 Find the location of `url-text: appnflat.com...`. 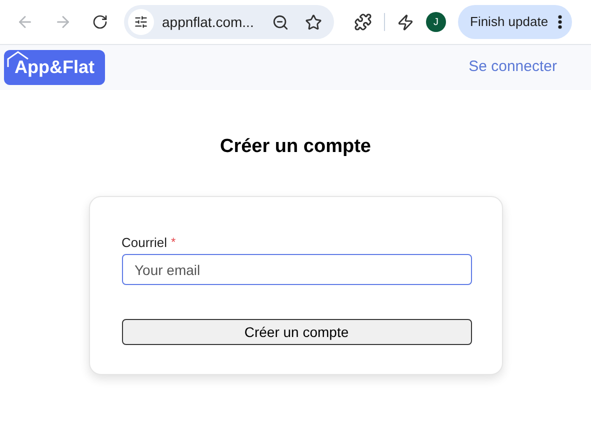

url-text: appnflat.com... is located at coordinates (208, 22).